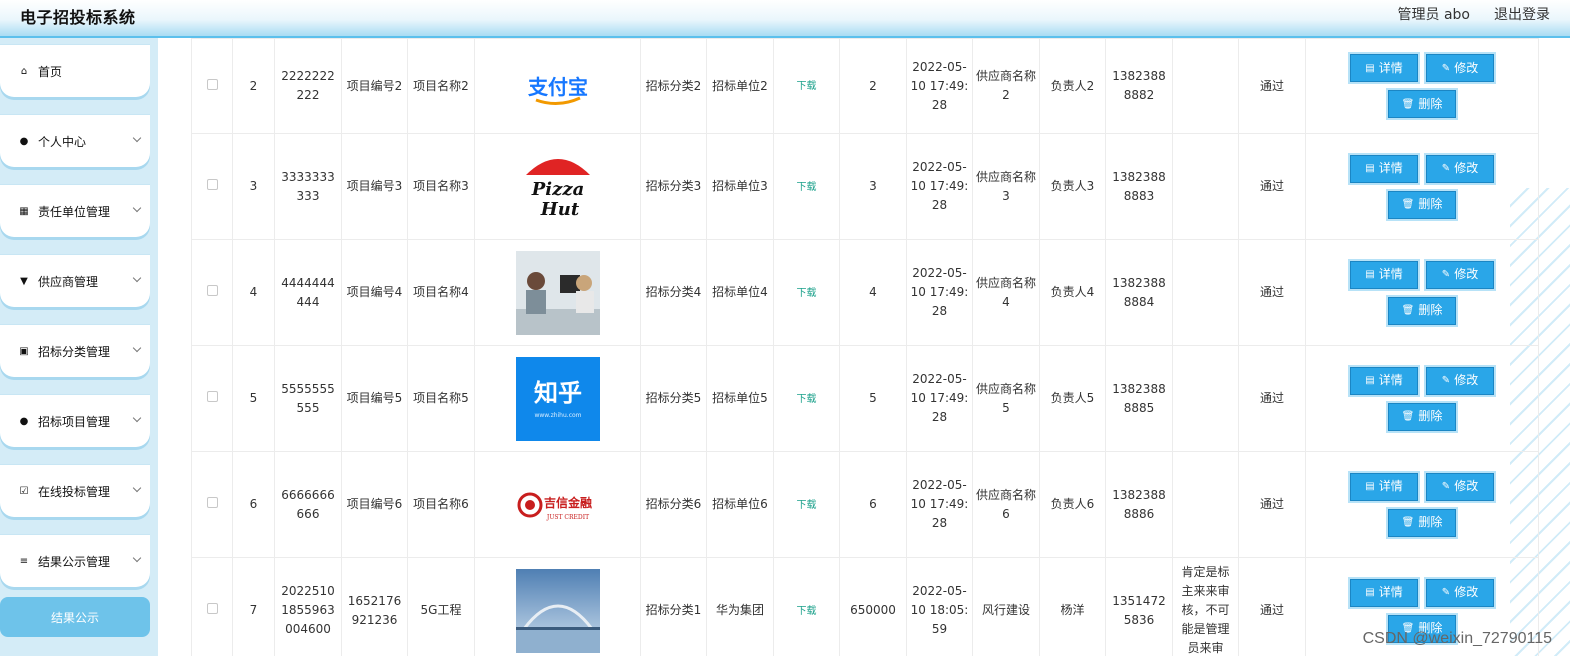  What do you see at coordinates (673, 504) in the screenshot?
I see `category-cell: 招标分类6` at bounding box center [673, 504].